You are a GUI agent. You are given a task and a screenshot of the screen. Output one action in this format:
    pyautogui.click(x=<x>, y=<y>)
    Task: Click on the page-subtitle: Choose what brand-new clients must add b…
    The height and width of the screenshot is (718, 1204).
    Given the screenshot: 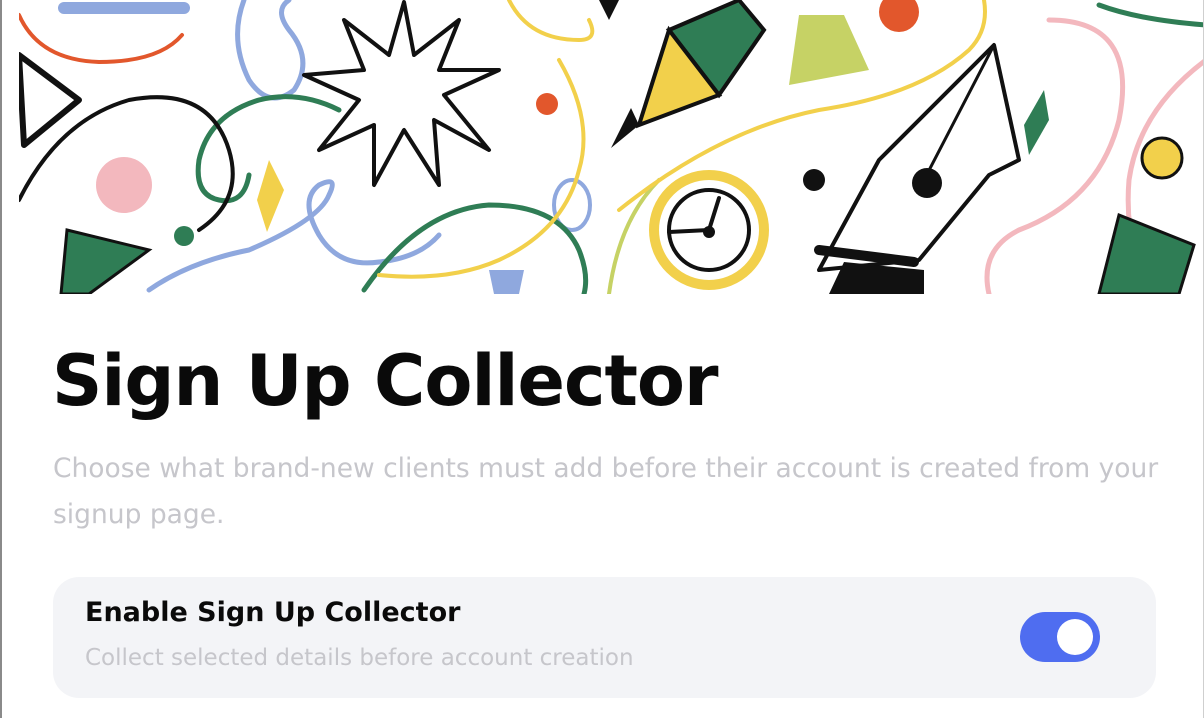 What is the action you would take?
    pyautogui.click(x=606, y=491)
    